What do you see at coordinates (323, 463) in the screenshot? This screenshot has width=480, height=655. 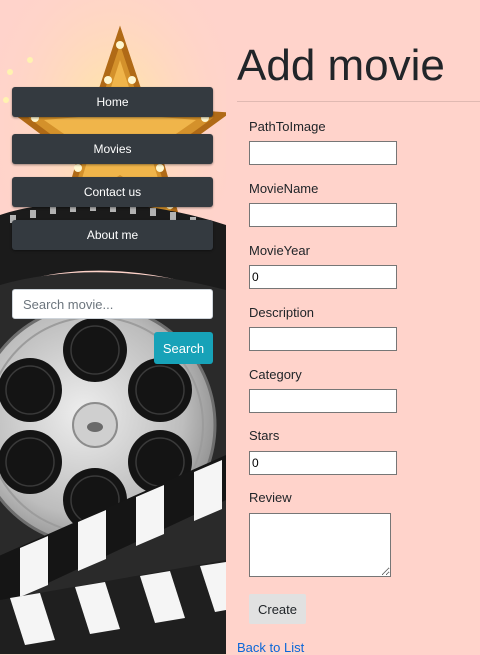 I see `stars-input` at bounding box center [323, 463].